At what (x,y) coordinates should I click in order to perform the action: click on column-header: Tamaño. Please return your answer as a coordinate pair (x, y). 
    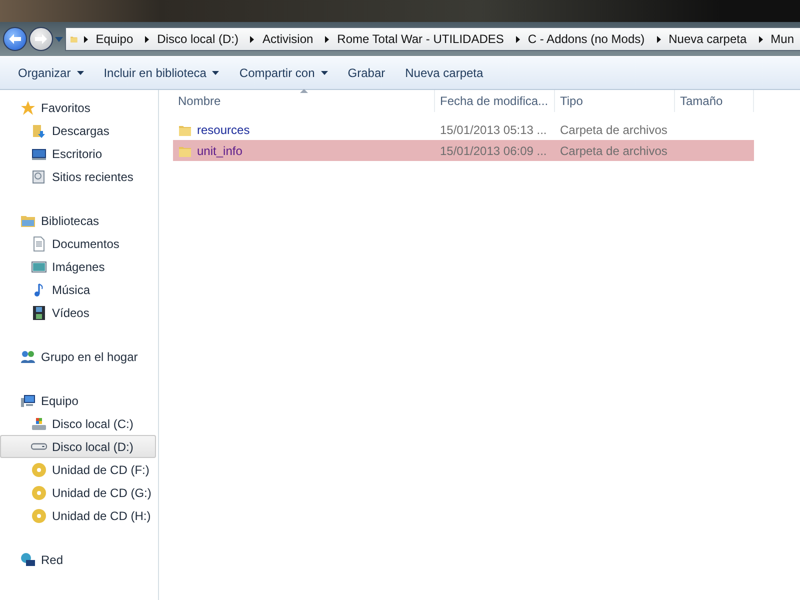
    Looking at the image, I should click on (714, 101).